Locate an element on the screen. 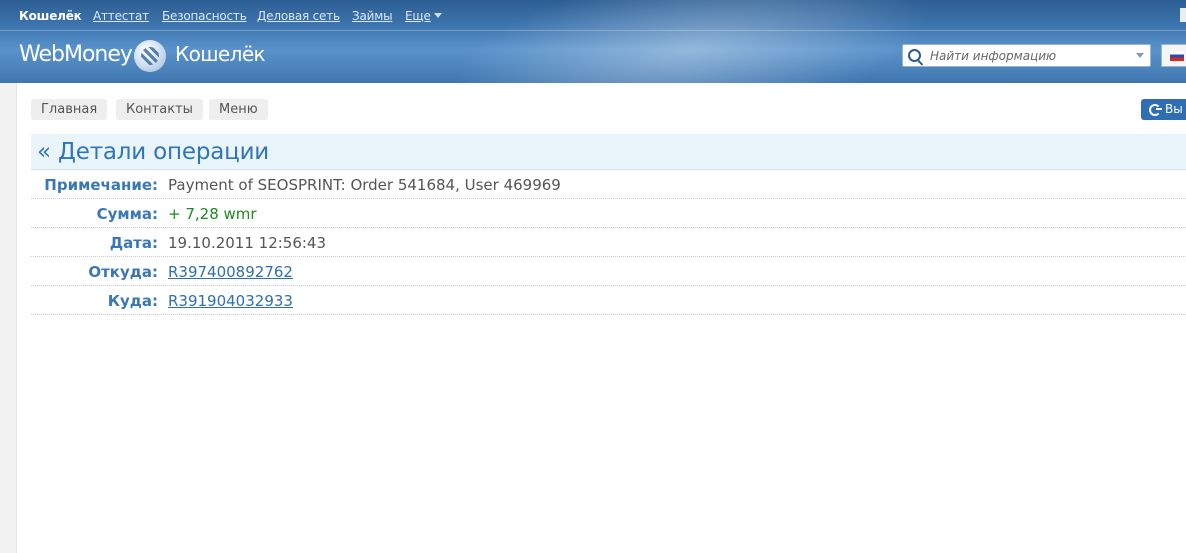 The width and height of the screenshot is (1186, 553). from-label: Откуда: is located at coordinates (123, 272).